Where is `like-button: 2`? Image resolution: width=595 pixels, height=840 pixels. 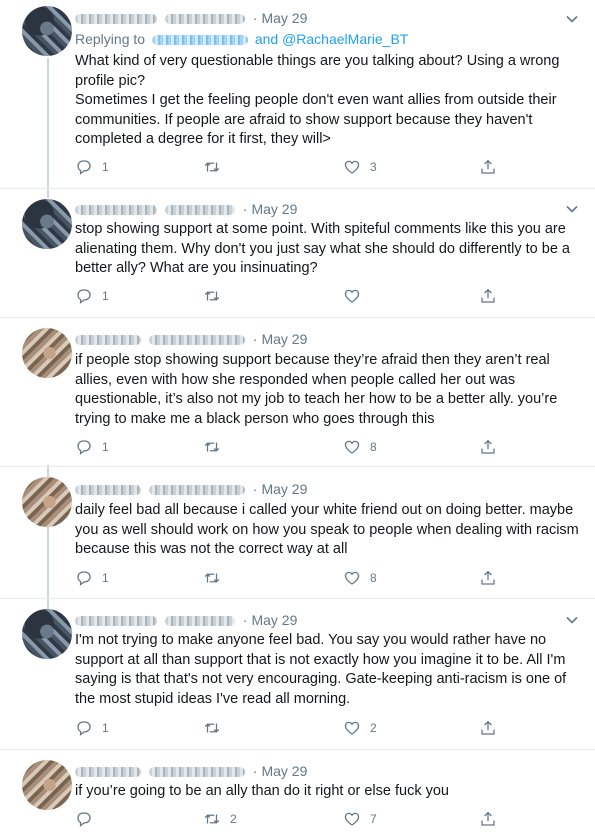
like-button: 2 is located at coordinates (360, 728).